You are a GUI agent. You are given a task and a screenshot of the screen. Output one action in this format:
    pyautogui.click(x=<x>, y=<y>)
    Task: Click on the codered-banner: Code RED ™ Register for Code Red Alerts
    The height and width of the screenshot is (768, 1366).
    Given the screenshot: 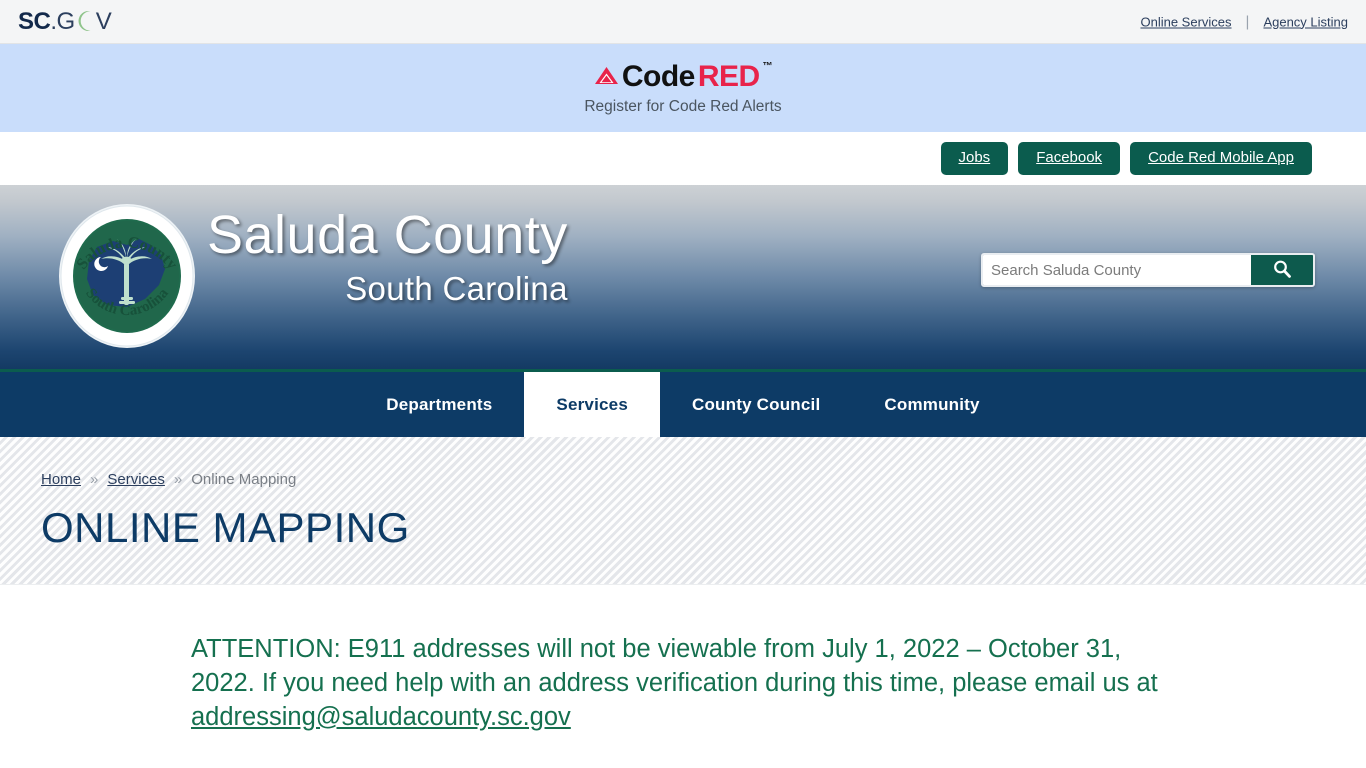 What is the action you would take?
    pyautogui.click(x=683, y=88)
    